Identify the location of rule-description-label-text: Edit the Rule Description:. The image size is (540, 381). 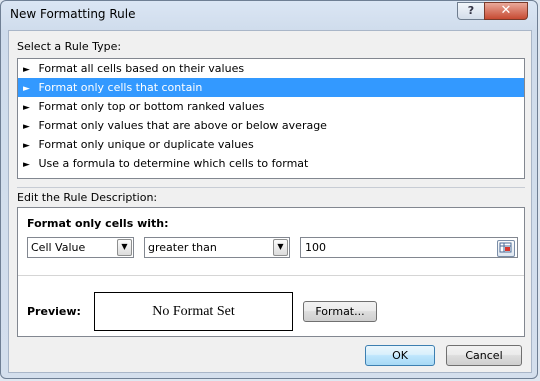
(87, 197).